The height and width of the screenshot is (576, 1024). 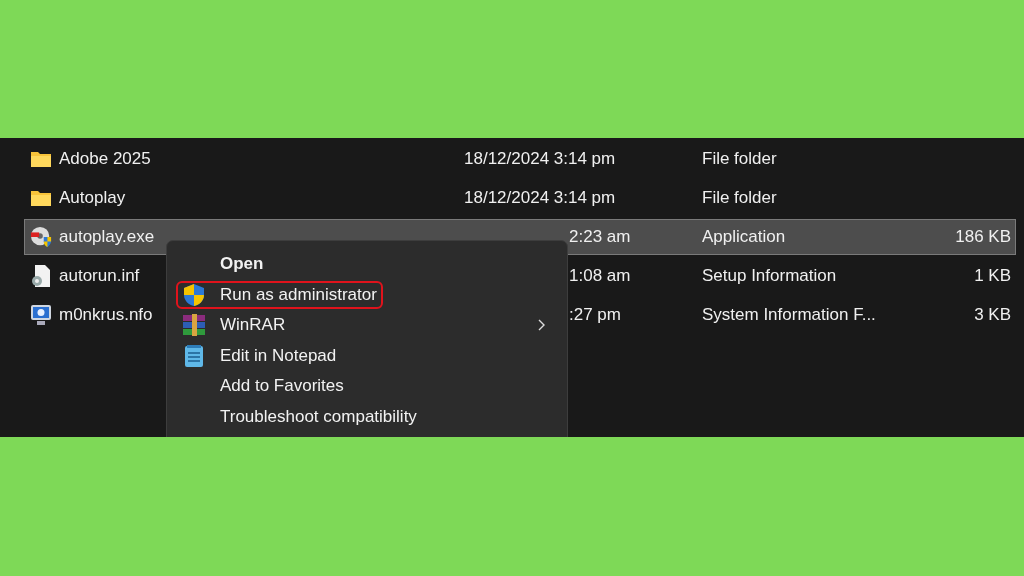 I want to click on file-name: Adobe 2025, so click(x=105, y=159).